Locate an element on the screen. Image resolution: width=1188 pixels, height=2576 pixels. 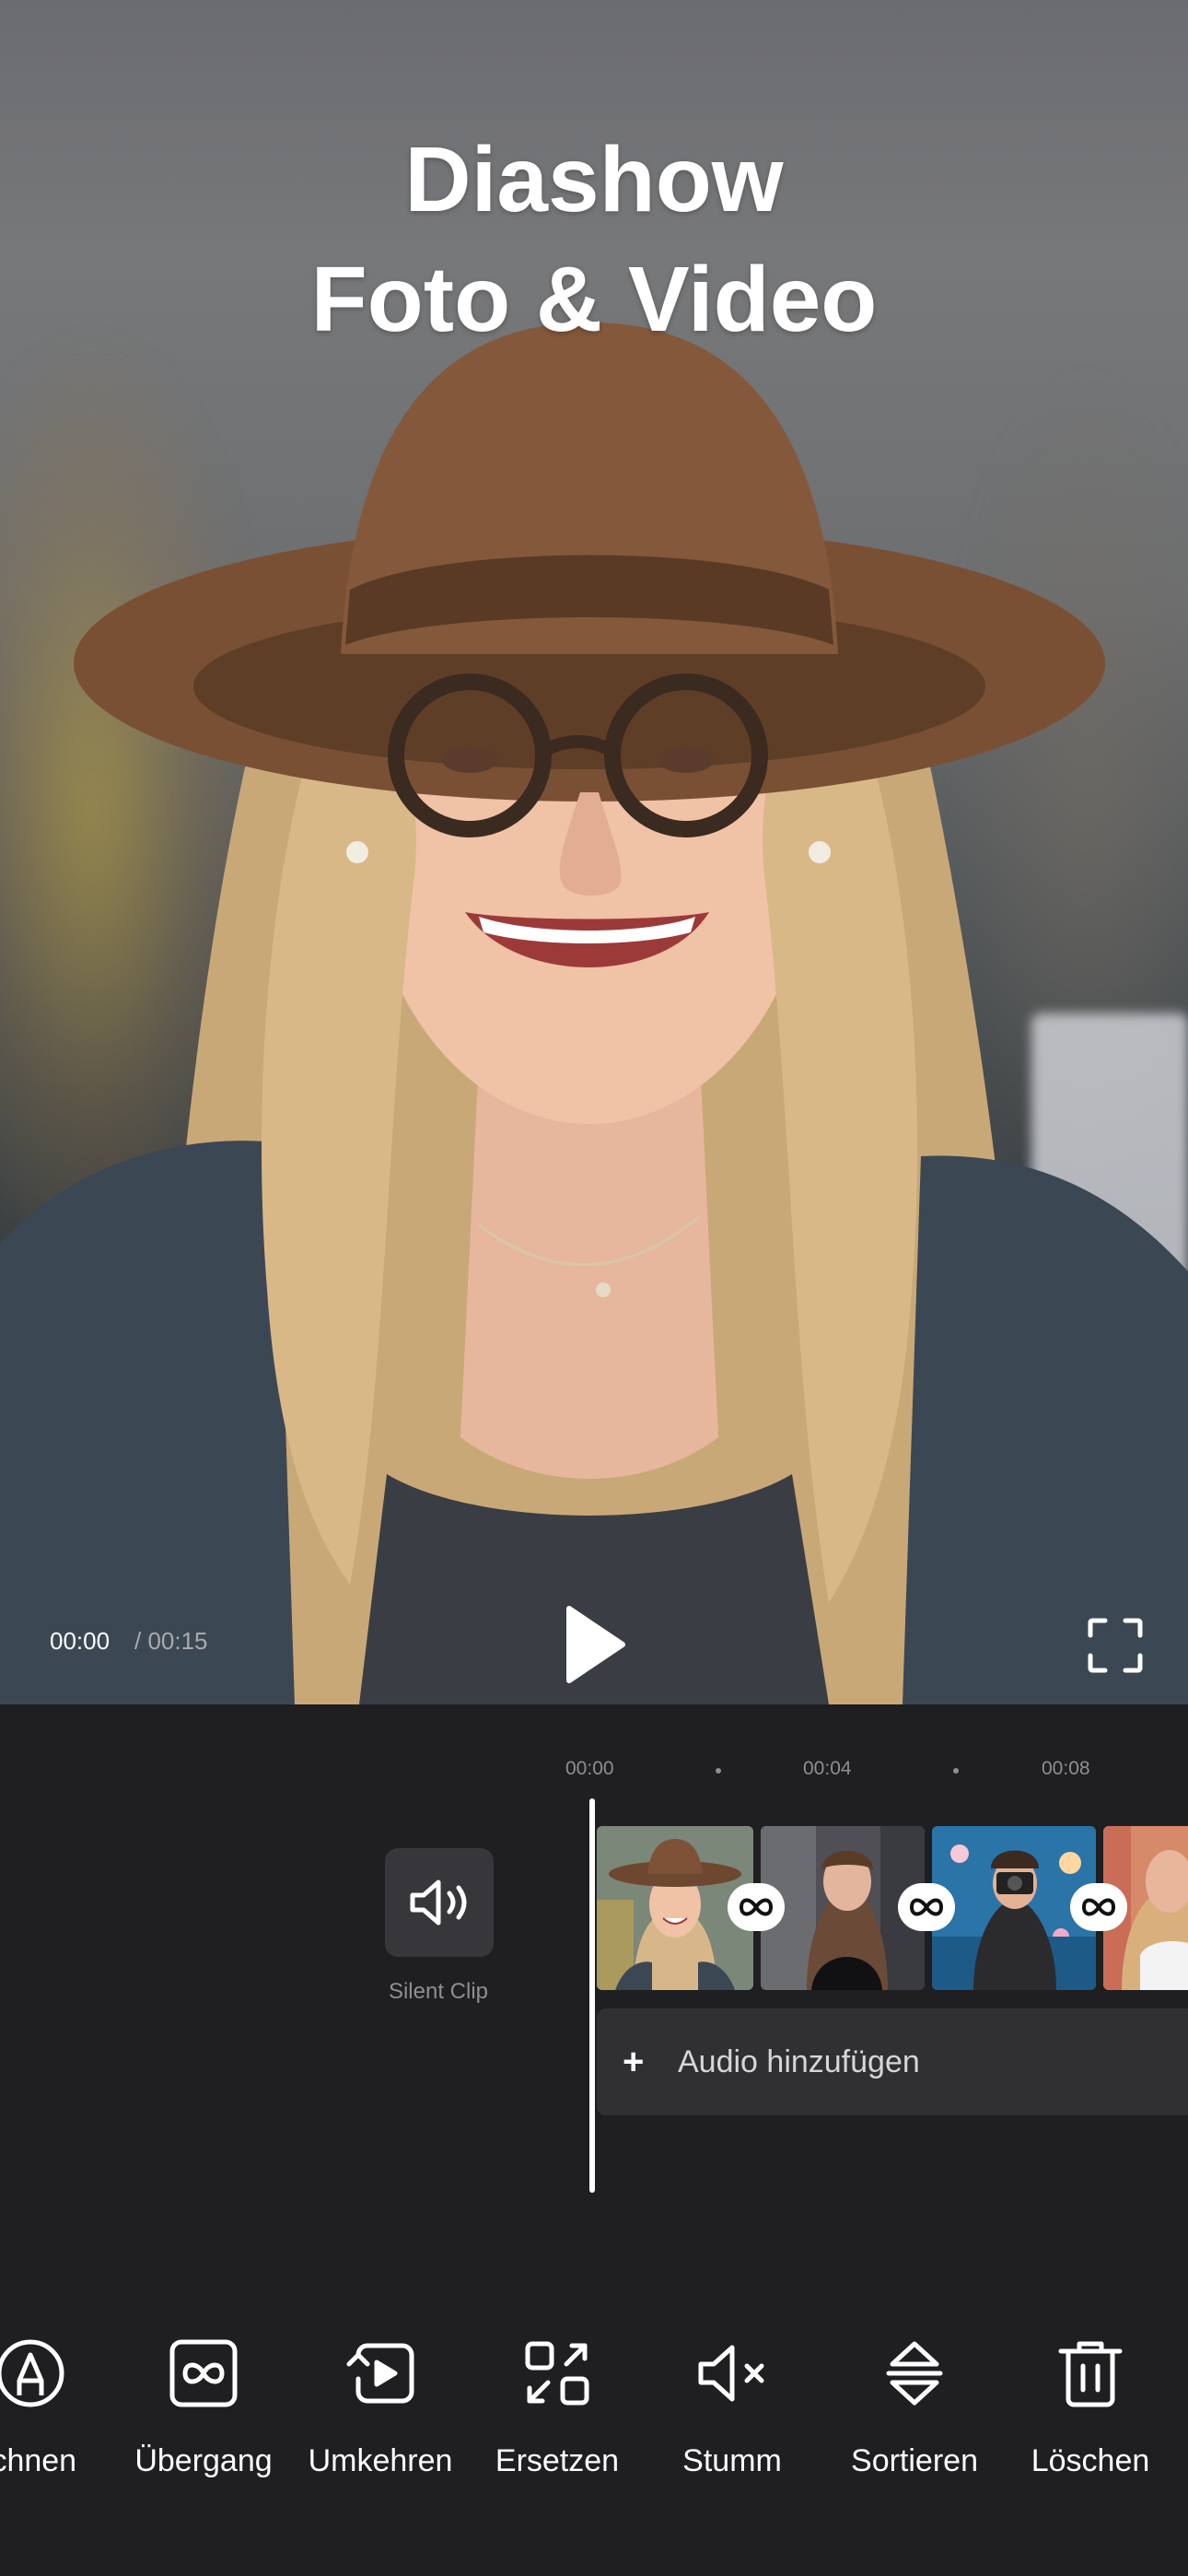
mute-icon is located at coordinates (731, 2373).